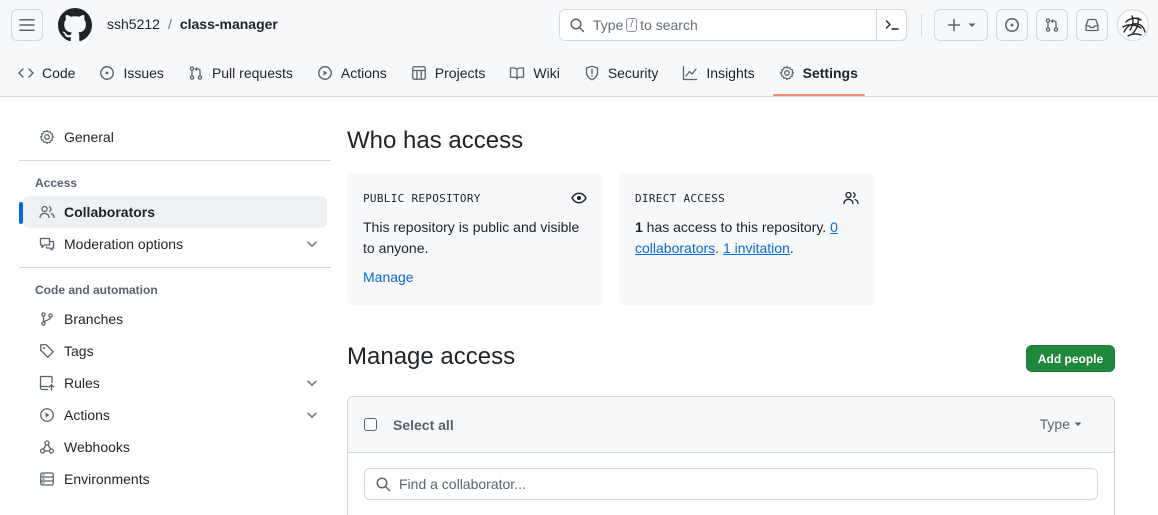 The image size is (1158, 515). What do you see at coordinates (75, 25) in the screenshot?
I see `github-logo-icon` at bounding box center [75, 25].